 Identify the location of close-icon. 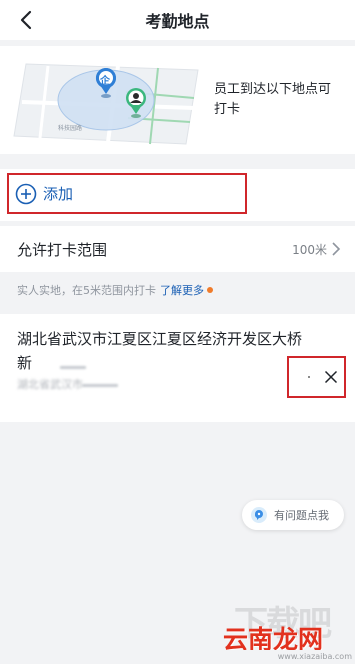
(331, 377).